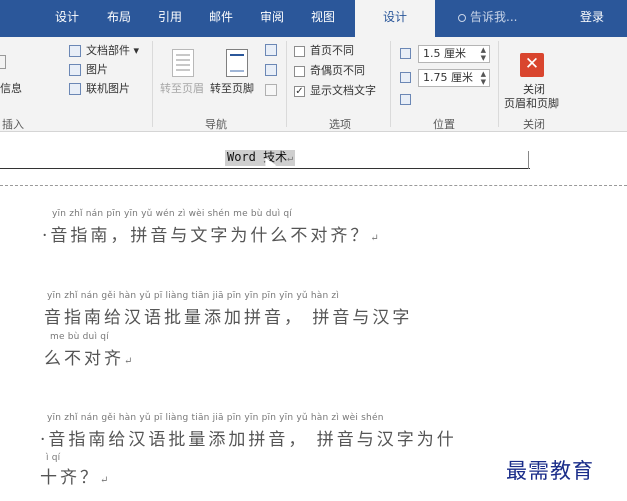  I want to click on navigation-group-label: 导航, so click(216, 124).